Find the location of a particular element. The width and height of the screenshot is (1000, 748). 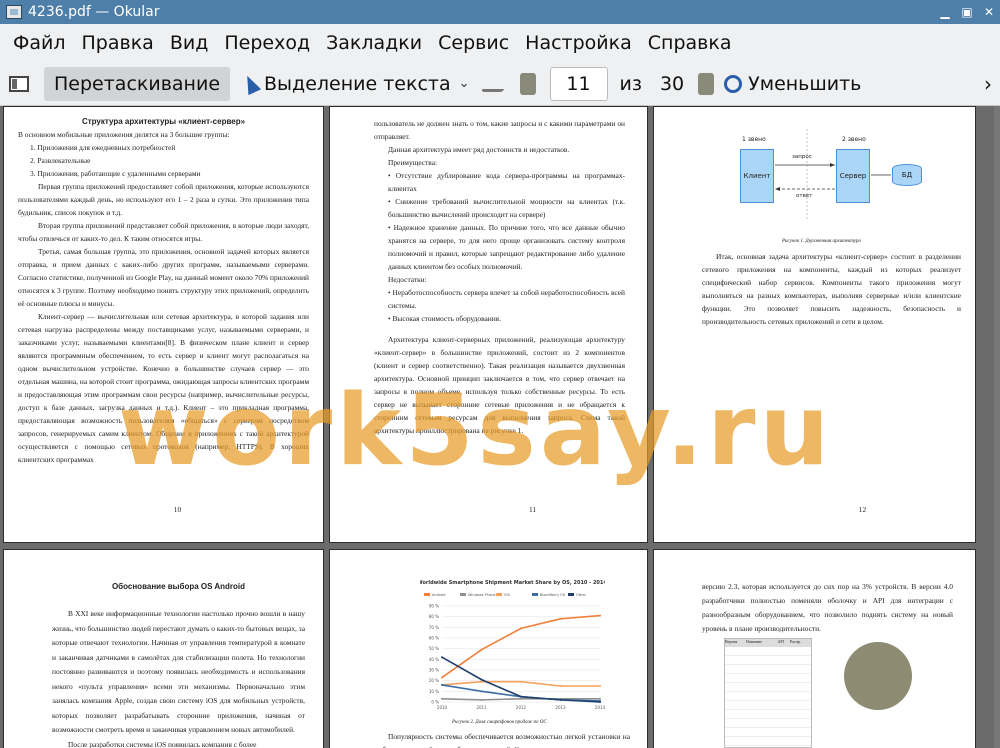

window-titlebar: 4236.pdf — Okular ▁ ▣ ✕ is located at coordinates (500, 12).